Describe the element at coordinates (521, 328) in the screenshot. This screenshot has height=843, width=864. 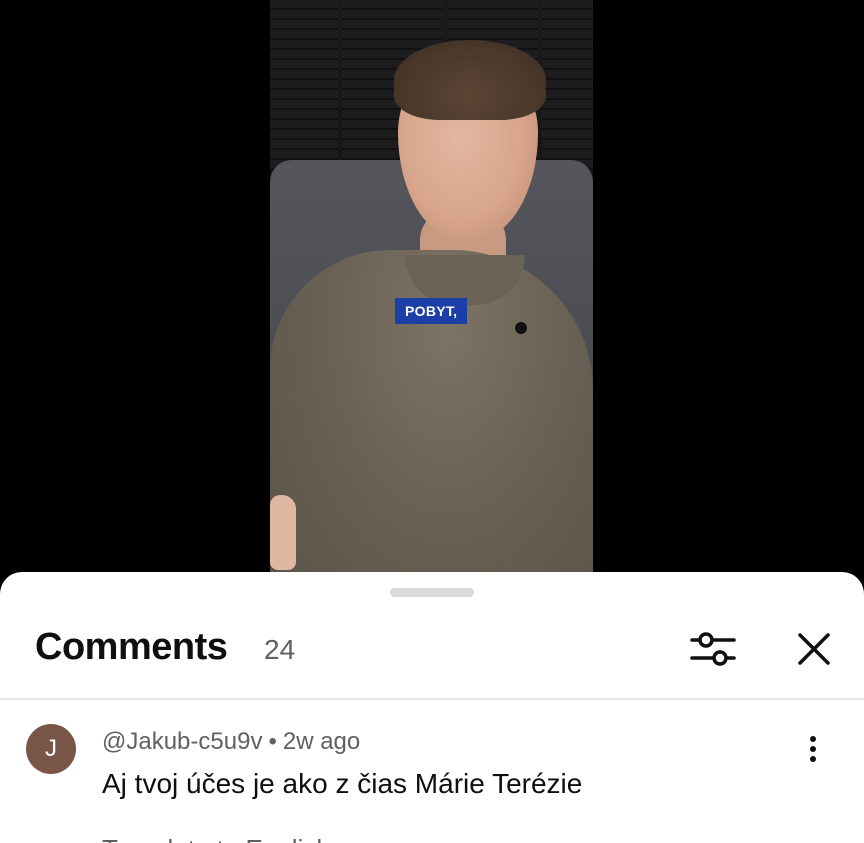
I see `lapel-mic-icon` at that location.